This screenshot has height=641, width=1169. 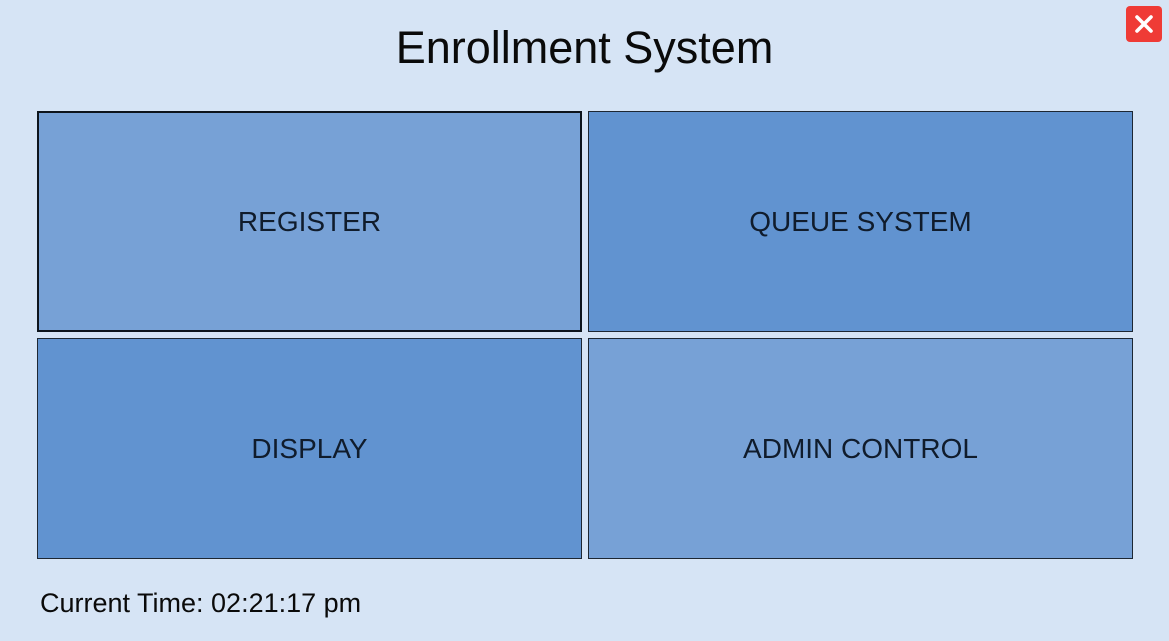 I want to click on close-icon, so click(x=1144, y=24).